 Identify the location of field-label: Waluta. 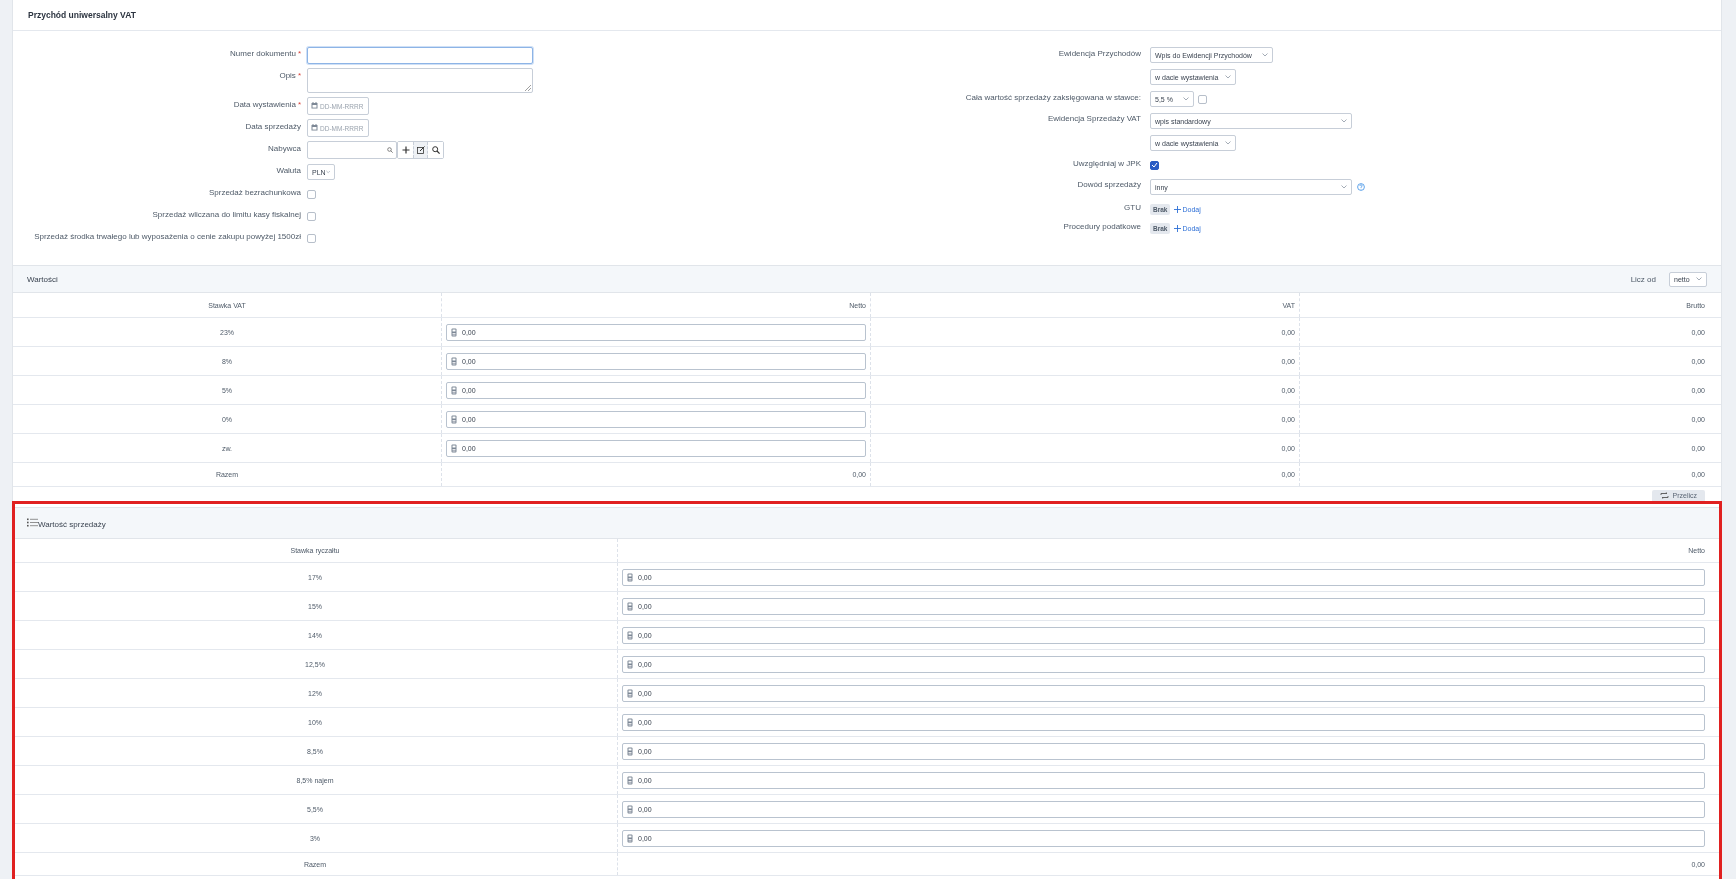
(288, 170).